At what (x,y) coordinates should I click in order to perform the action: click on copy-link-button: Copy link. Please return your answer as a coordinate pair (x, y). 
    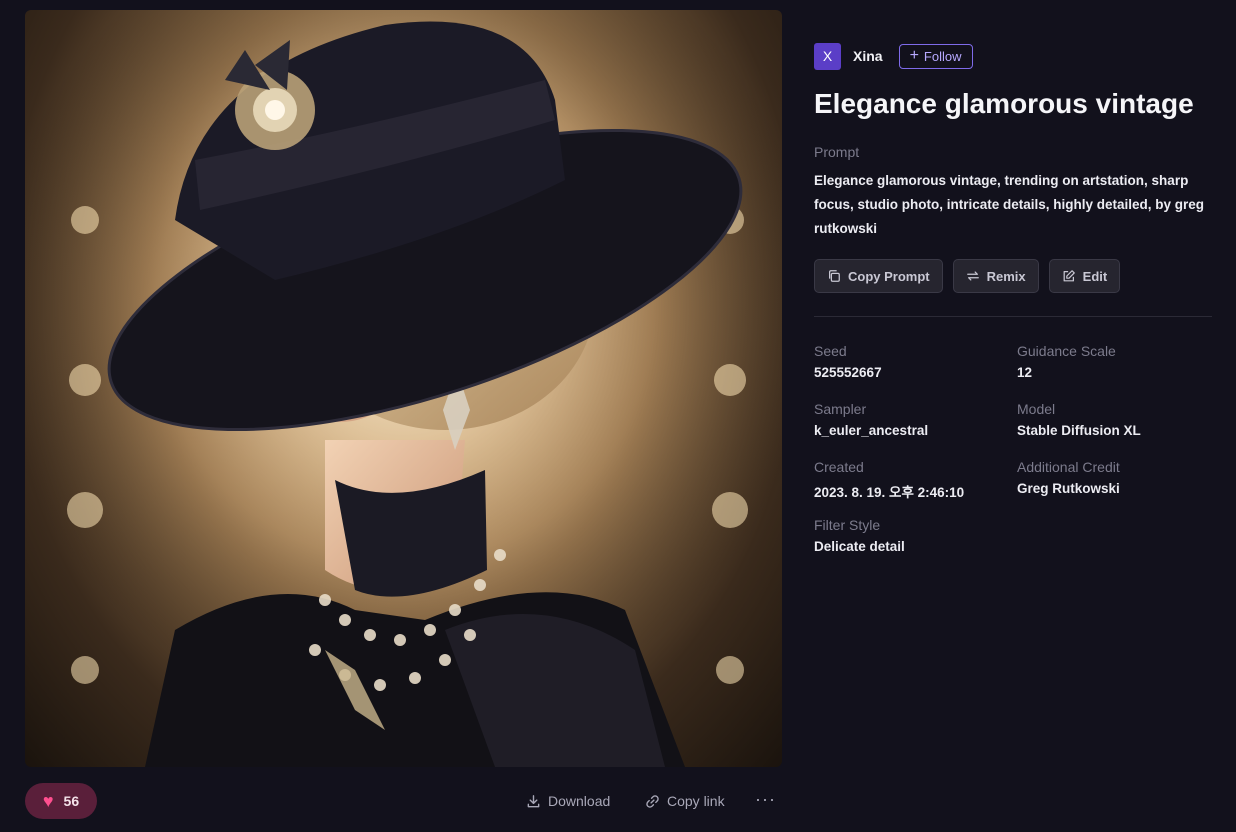
    Looking at the image, I should click on (685, 801).